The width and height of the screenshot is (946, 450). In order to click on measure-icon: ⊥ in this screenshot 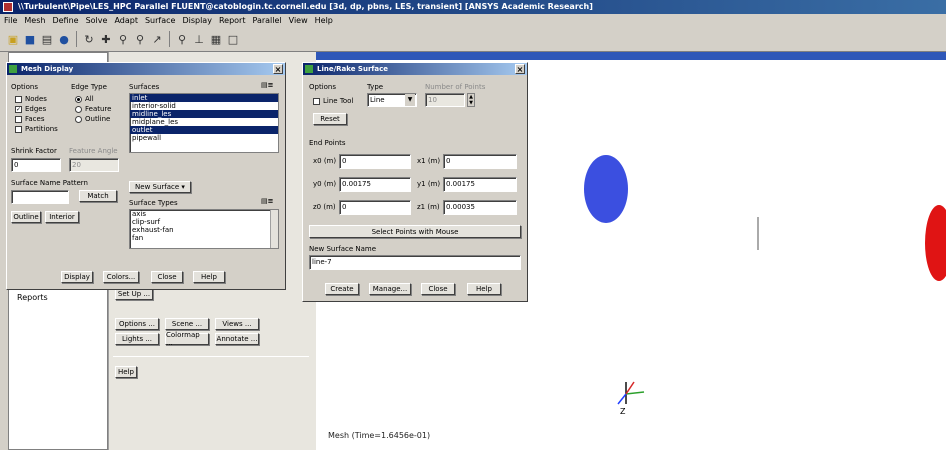, I will do `click(199, 39)`.